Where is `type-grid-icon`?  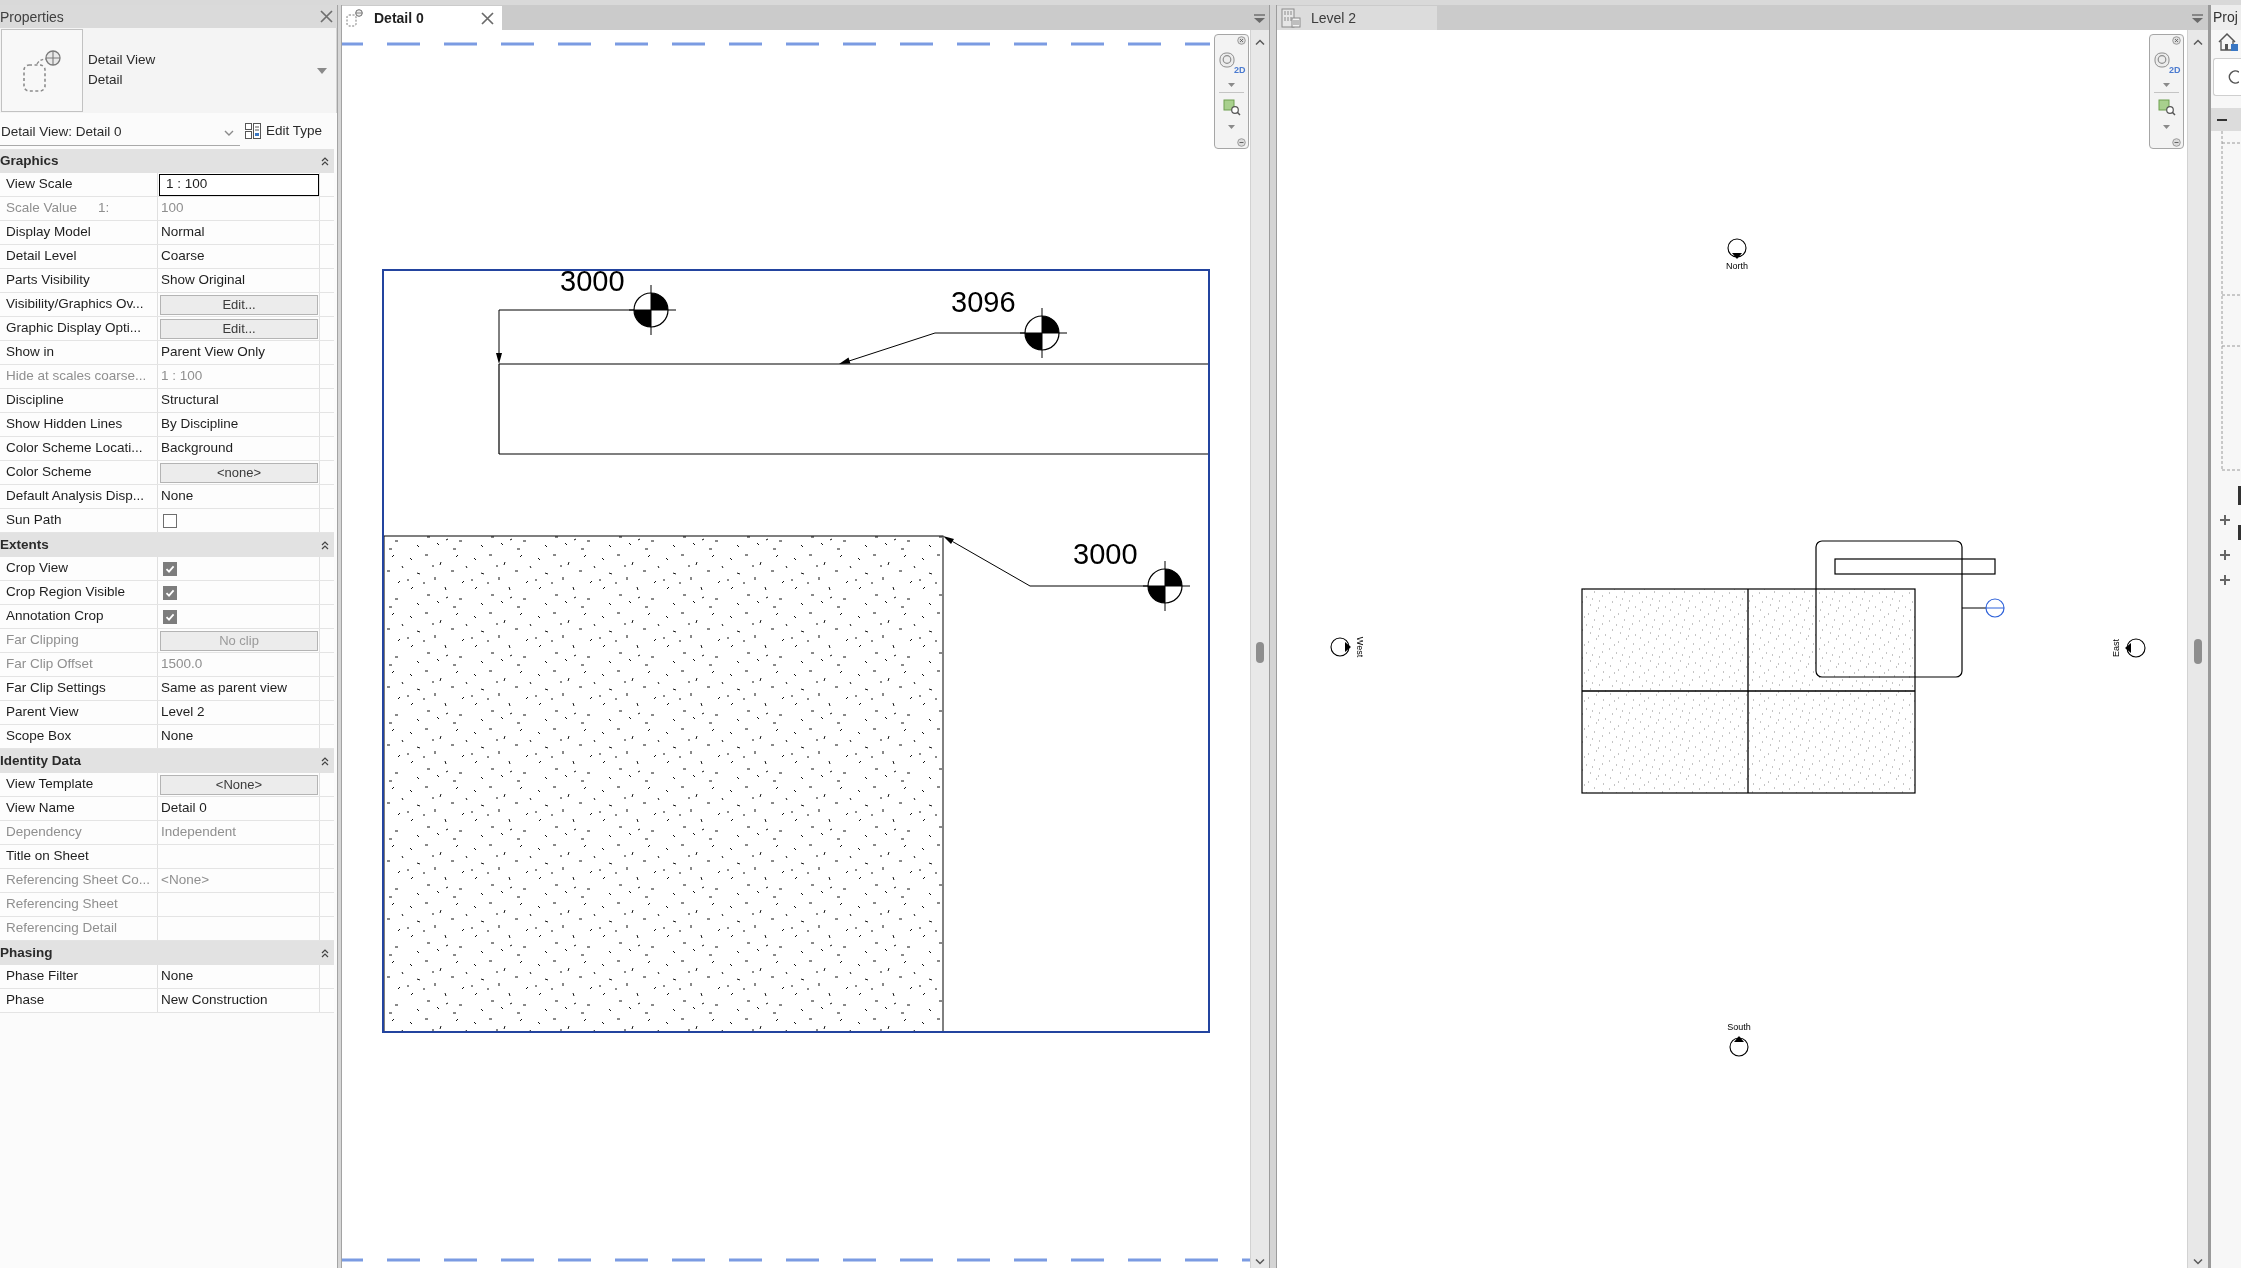
type-grid-icon is located at coordinates (253, 131).